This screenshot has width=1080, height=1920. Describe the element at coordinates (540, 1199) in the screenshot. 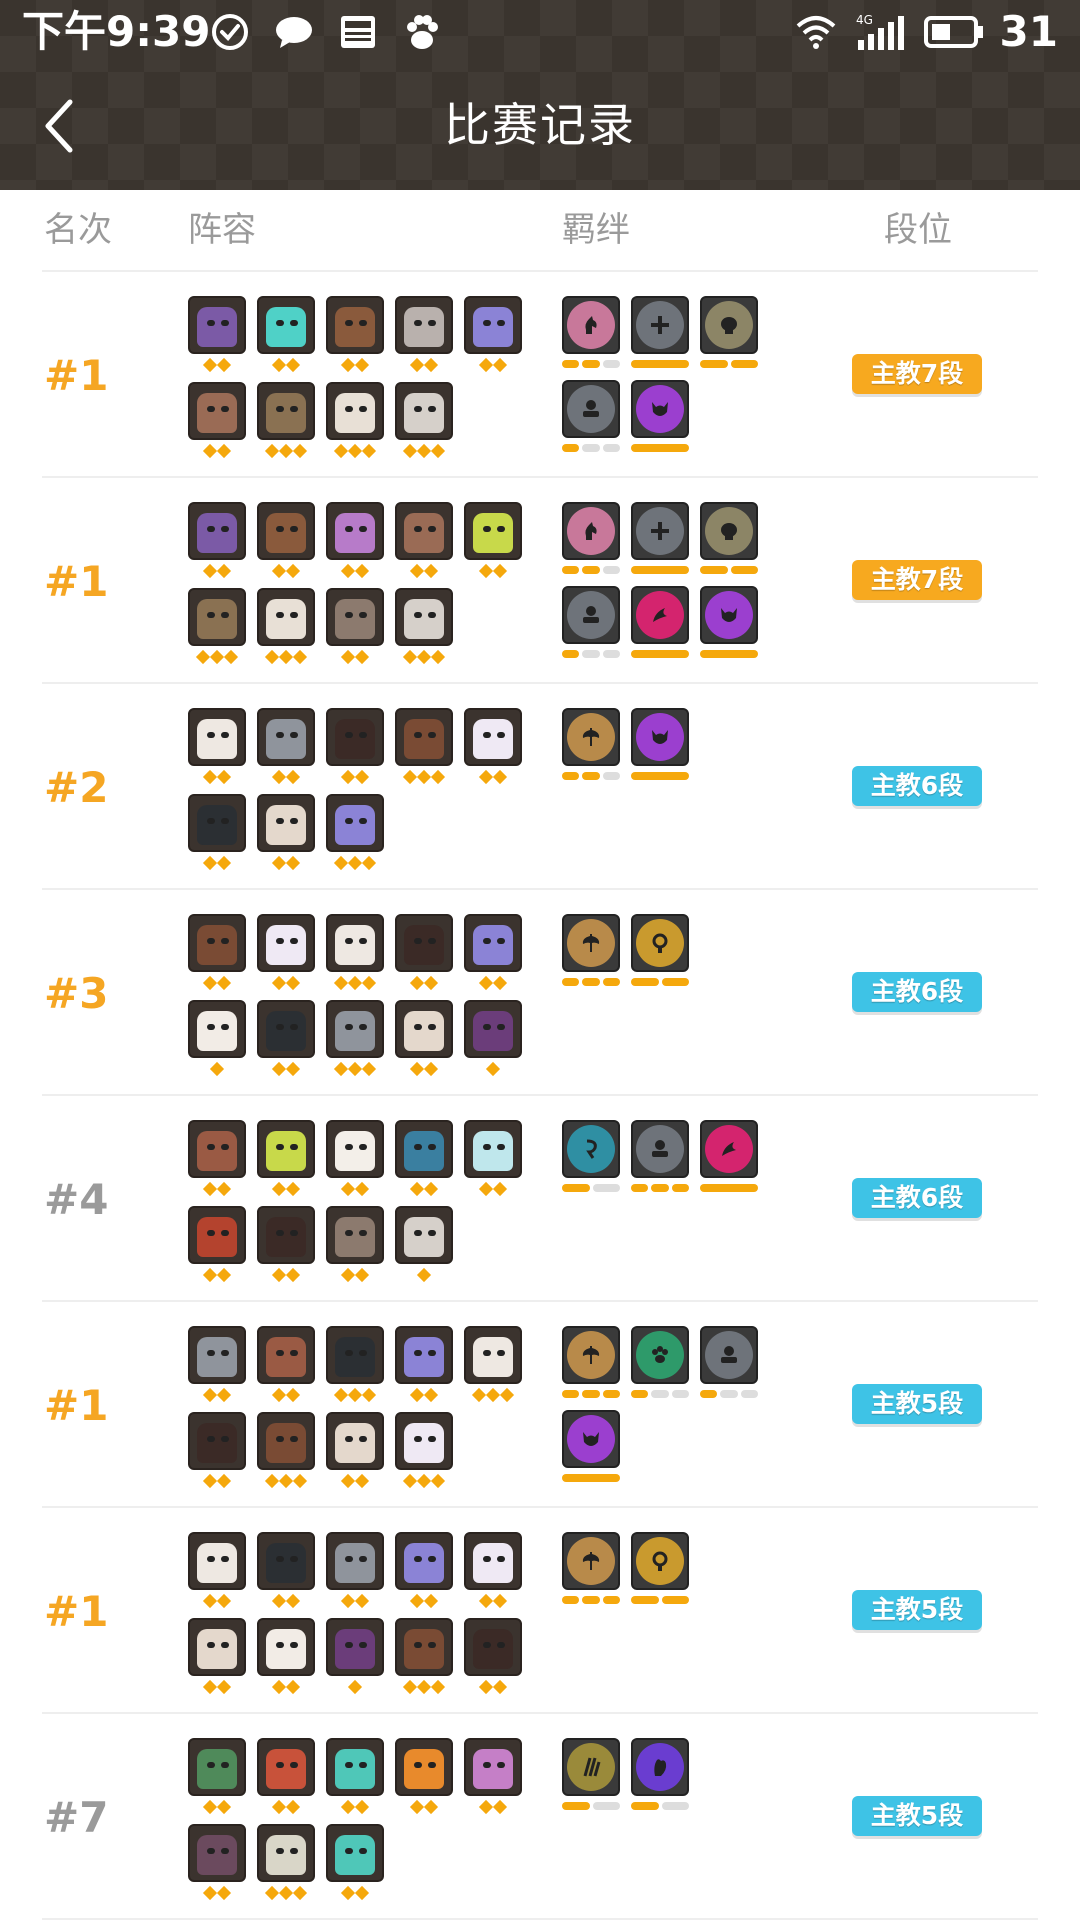

I see `match-row: #4 主教6段` at that location.